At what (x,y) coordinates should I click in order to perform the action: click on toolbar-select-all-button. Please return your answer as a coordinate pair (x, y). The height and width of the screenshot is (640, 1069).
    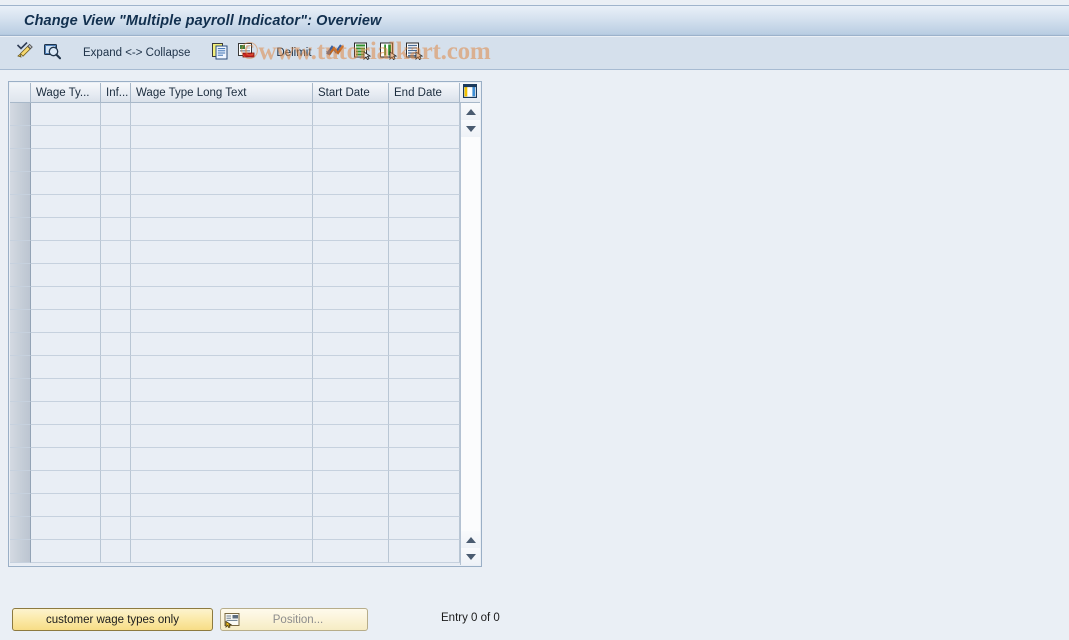
    Looking at the image, I should click on (362, 53).